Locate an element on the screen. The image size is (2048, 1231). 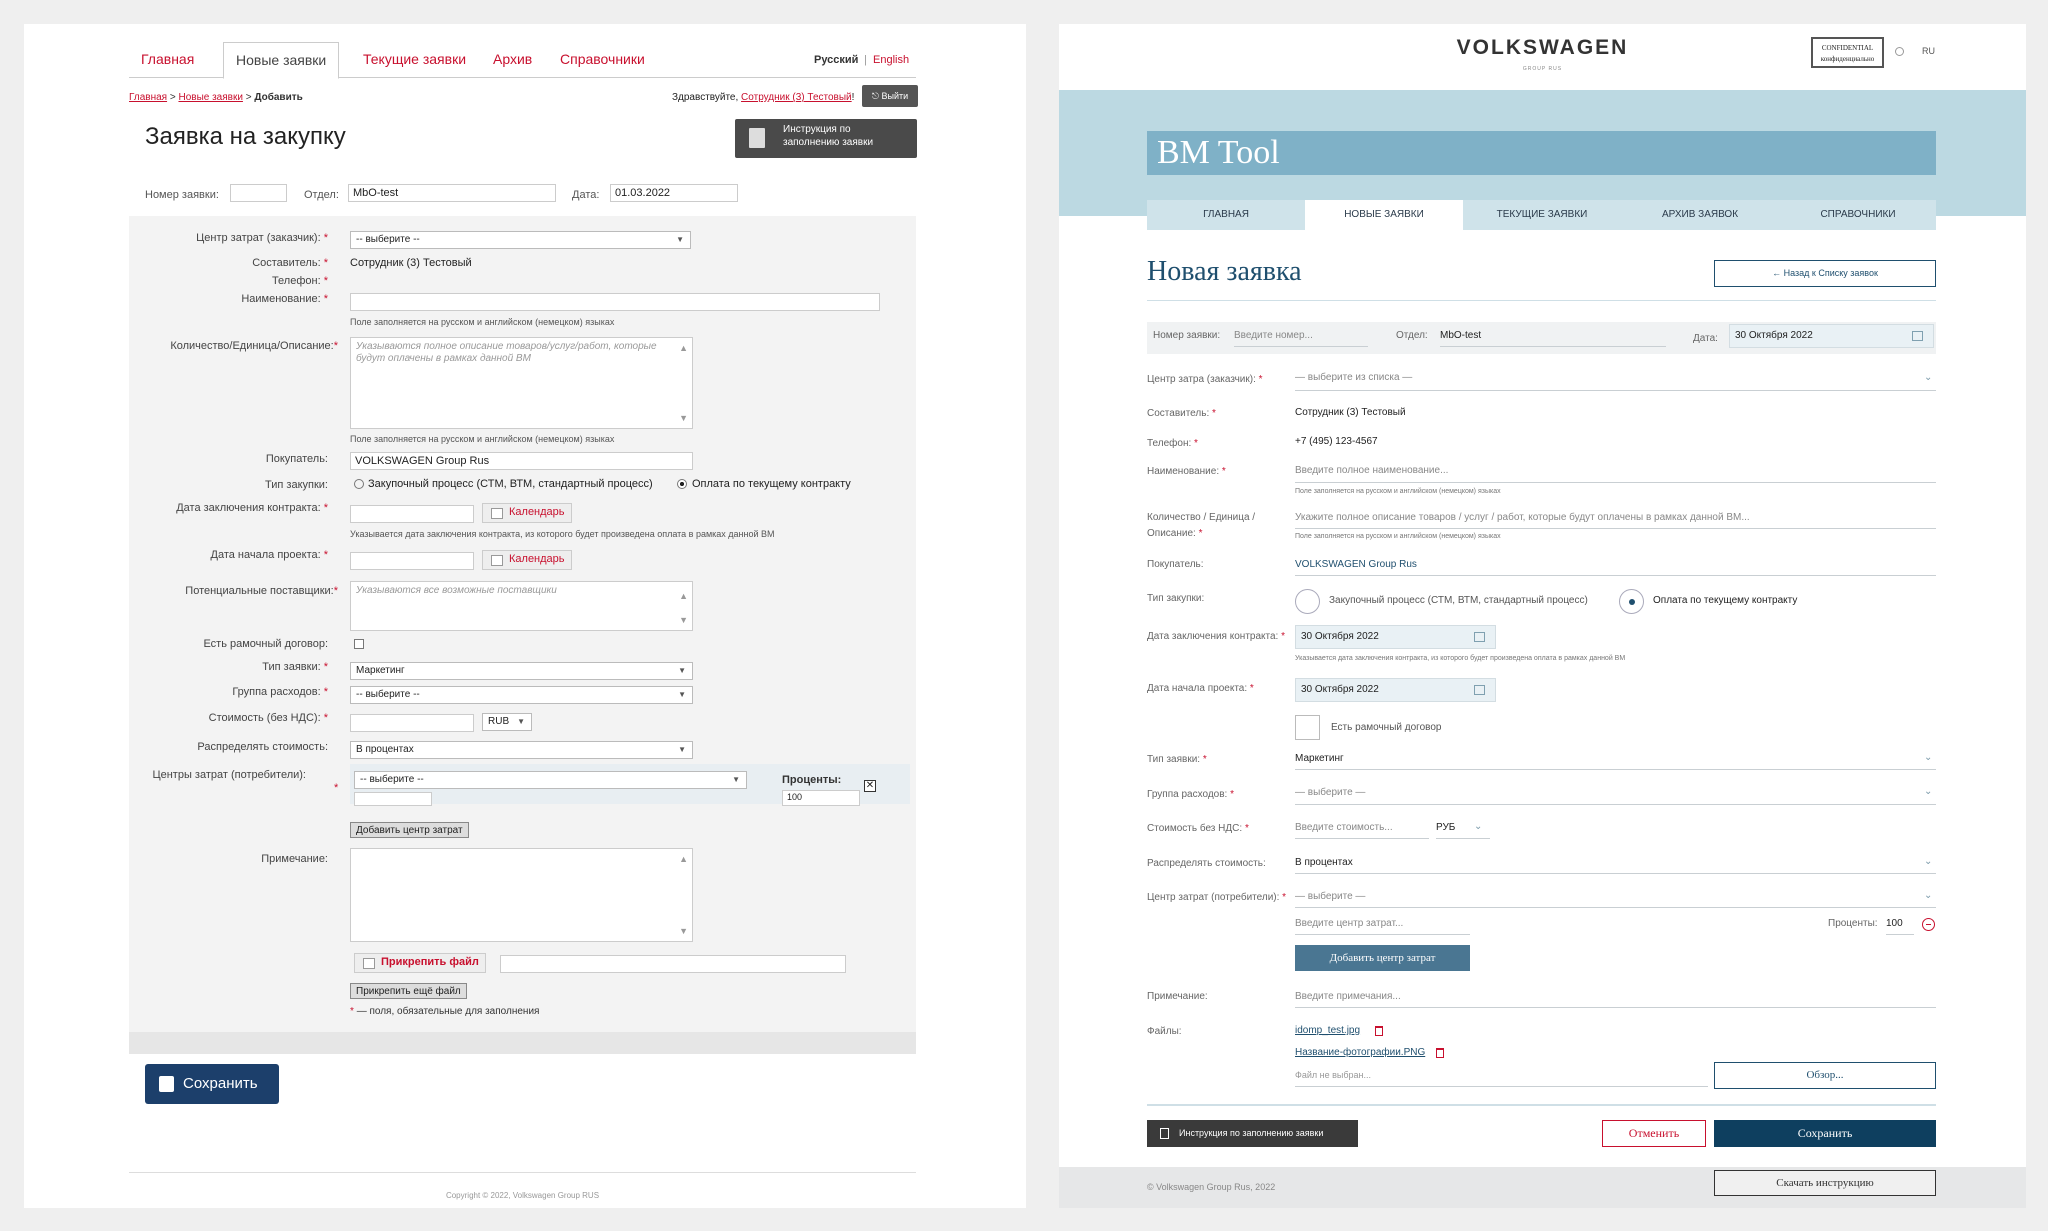
distribute-select: В процентах is located at coordinates (1324, 862).